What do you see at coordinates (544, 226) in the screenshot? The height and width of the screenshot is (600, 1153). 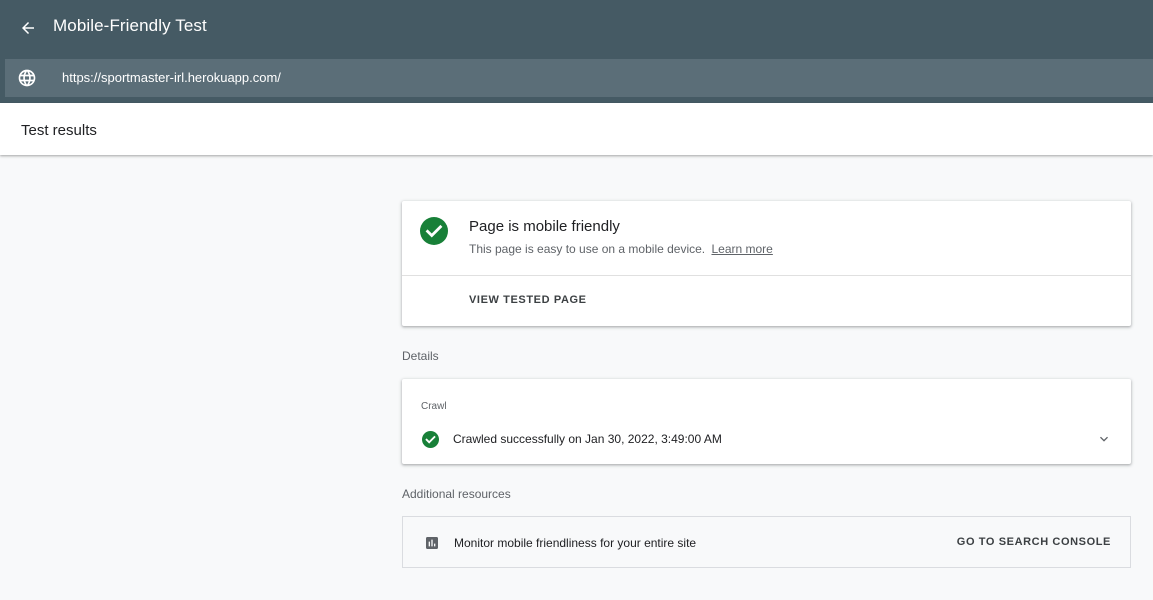 I see `result-title: Page is mobile friendly` at bounding box center [544, 226].